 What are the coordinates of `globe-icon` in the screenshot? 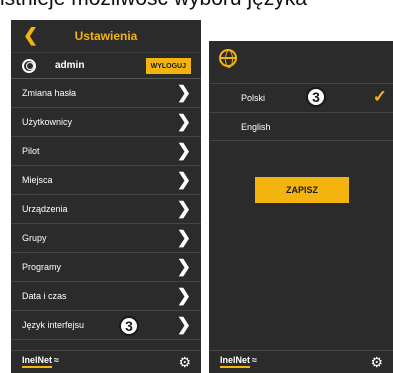 It's located at (228, 58).